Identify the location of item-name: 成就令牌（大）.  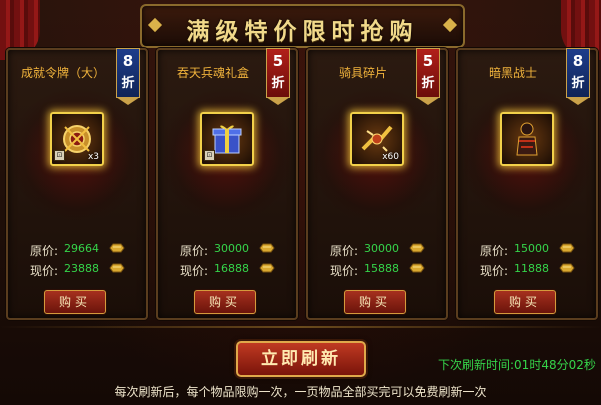
(62, 73).